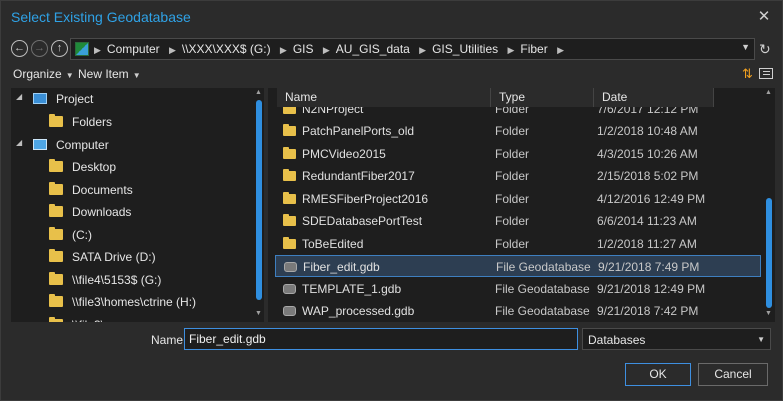  Describe the element at coordinates (289, 311) in the screenshot. I see `geodatabase-icon` at that location.